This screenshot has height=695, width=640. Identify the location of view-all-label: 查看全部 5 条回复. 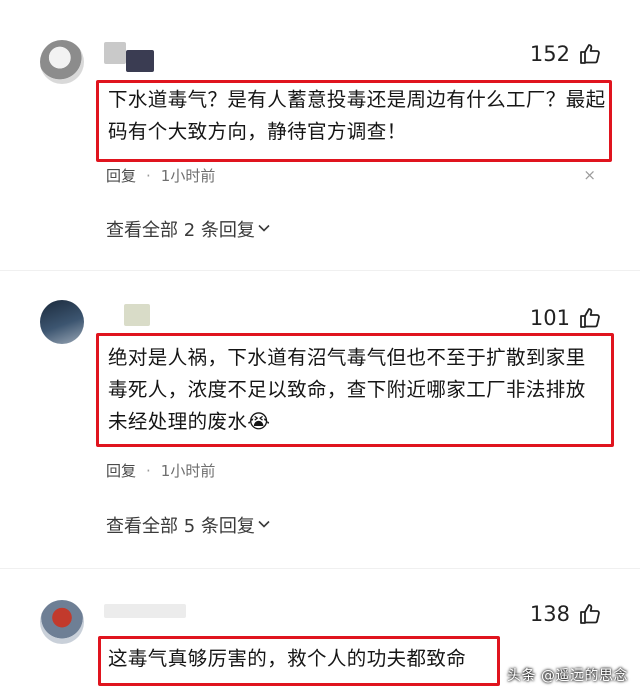
(180, 526).